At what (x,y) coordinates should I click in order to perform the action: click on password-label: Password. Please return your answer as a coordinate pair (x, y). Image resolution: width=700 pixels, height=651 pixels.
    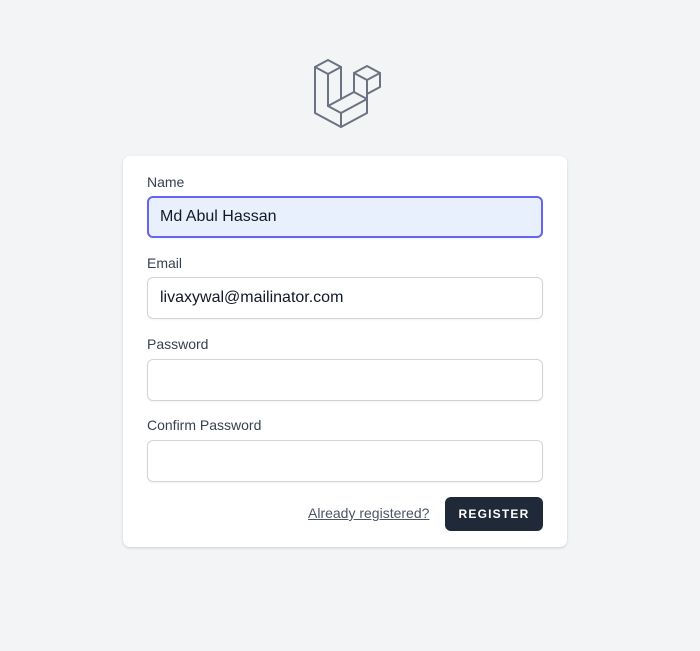
    Looking at the image, I should click on (178, 344).